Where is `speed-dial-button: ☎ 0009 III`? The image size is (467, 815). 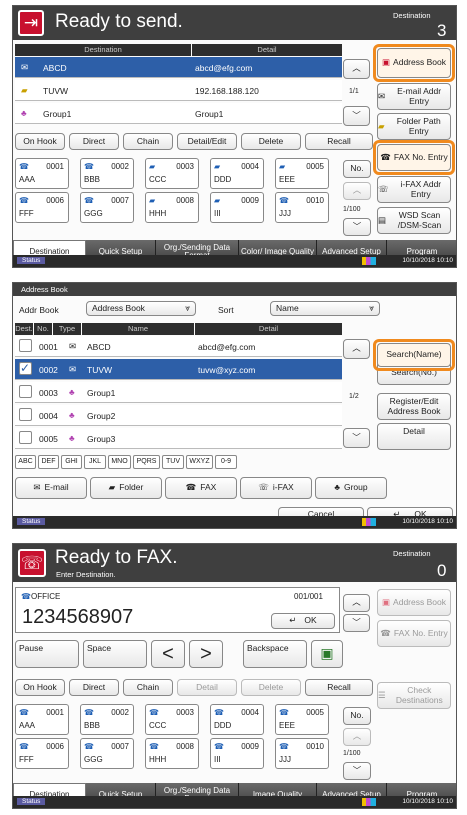
speed-dial-button: ☎ 0009 III is located at coordinates (237, 753).